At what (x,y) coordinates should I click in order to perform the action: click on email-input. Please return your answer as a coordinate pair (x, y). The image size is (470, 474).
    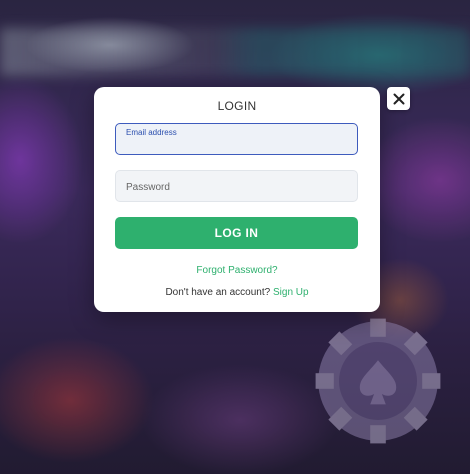
    Looking at the image, I should click on (236, 145).